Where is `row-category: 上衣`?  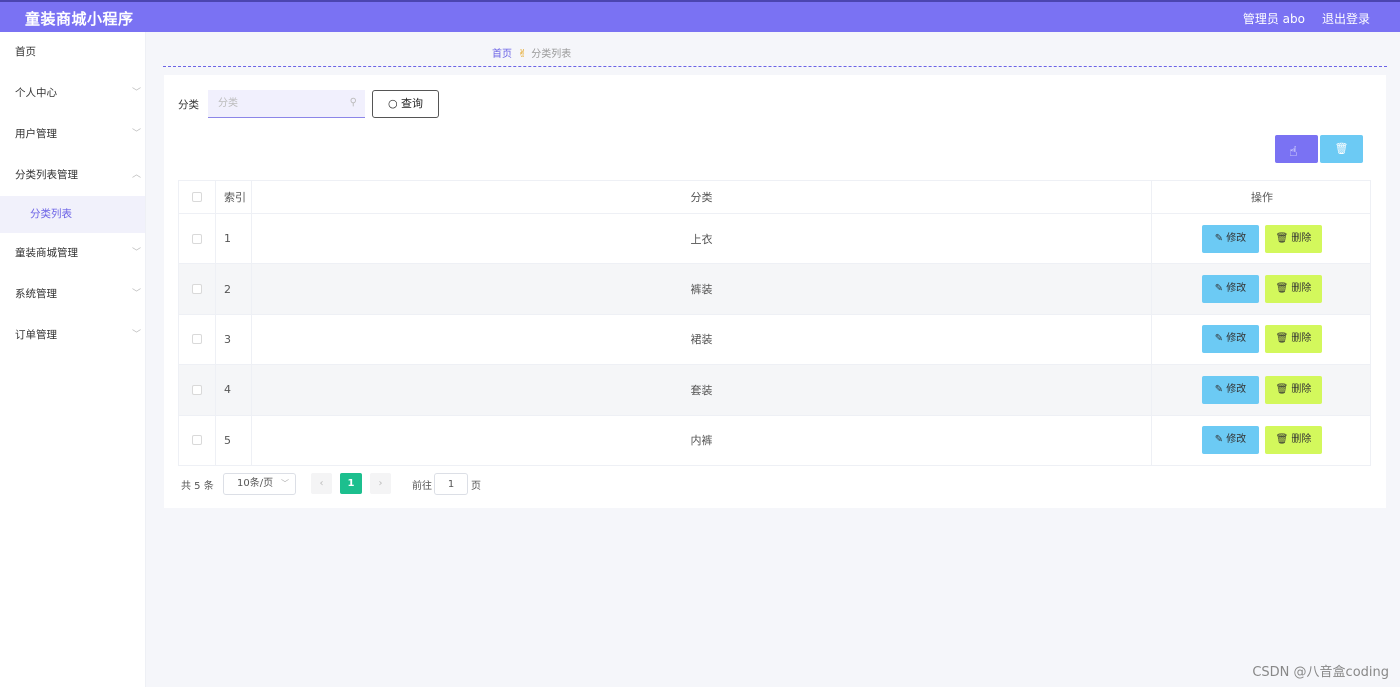 row-category: 上衣 is located at coordinates (702, 239).